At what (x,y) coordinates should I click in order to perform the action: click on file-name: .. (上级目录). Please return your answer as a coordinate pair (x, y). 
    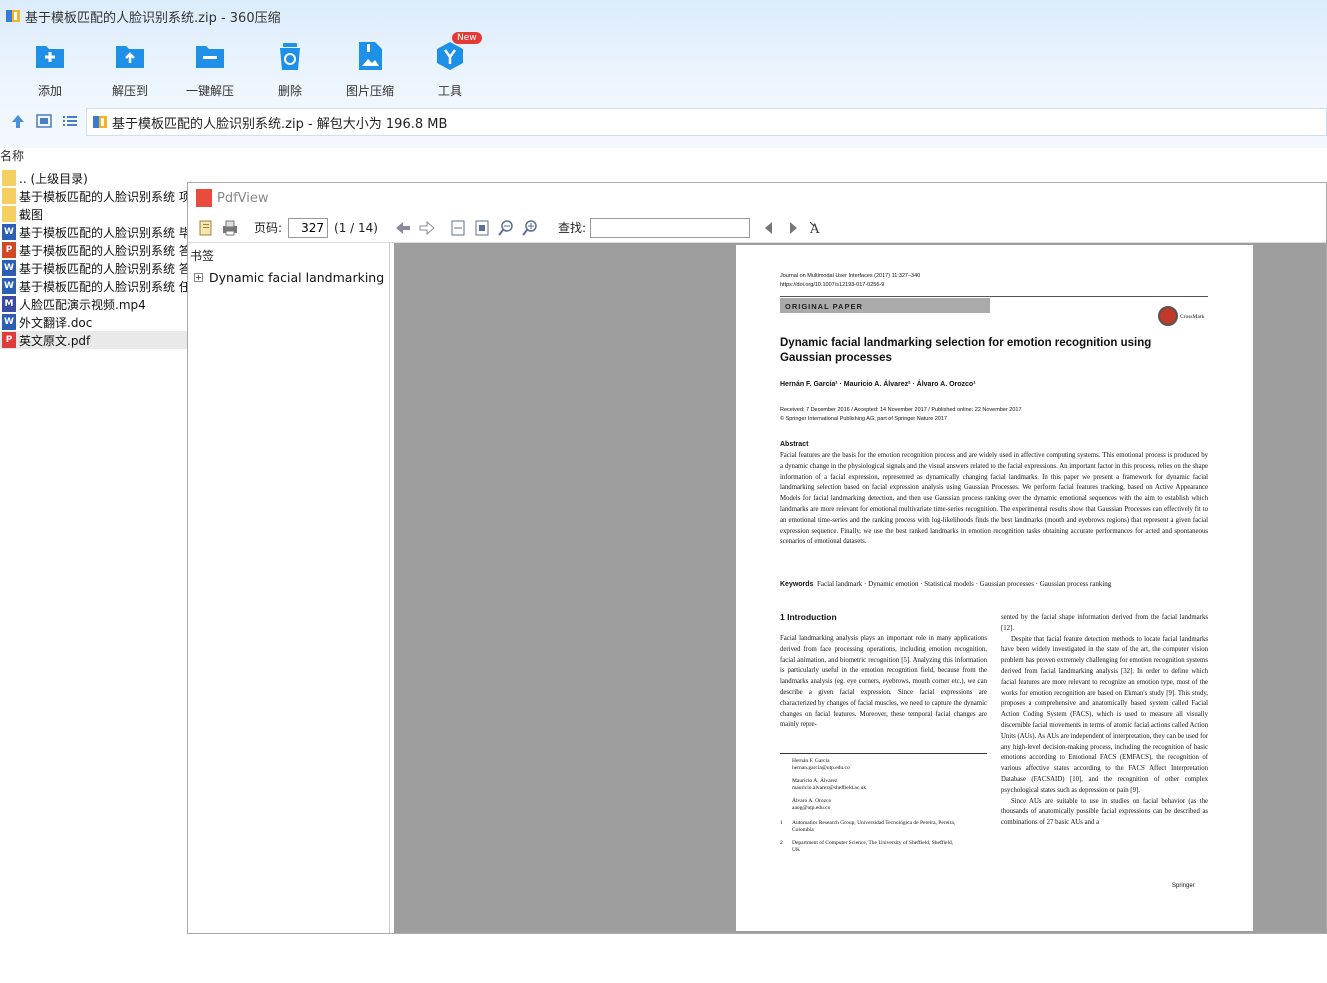
    Looking at the image, I should click on (53, 178).